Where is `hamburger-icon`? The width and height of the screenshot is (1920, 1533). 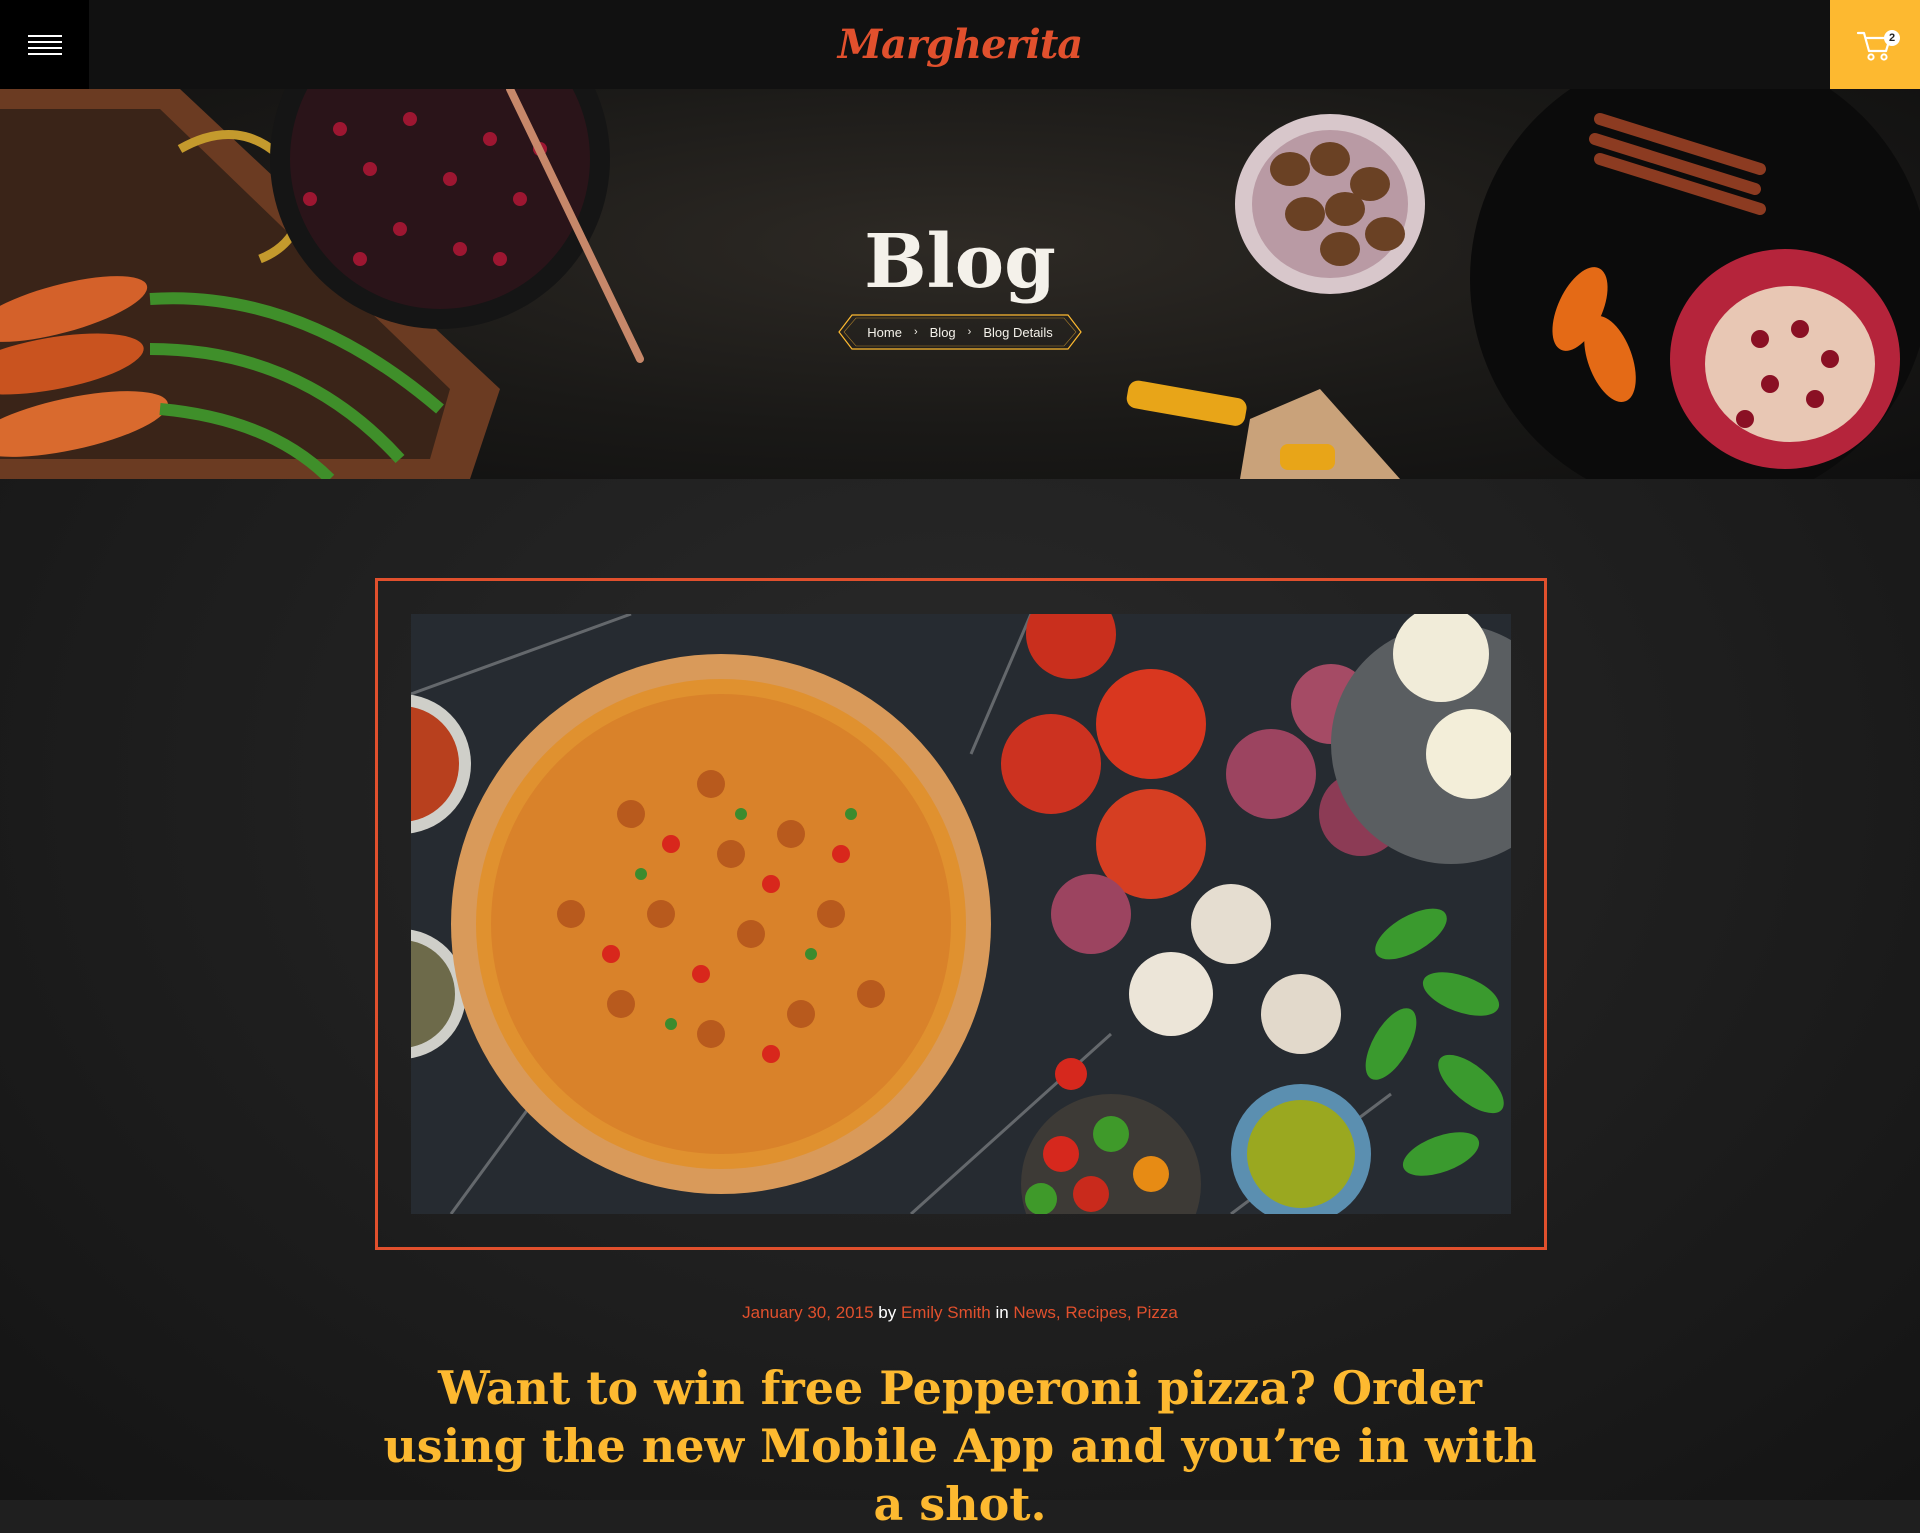 hamburger-icon is located at coordinates (44, 45).